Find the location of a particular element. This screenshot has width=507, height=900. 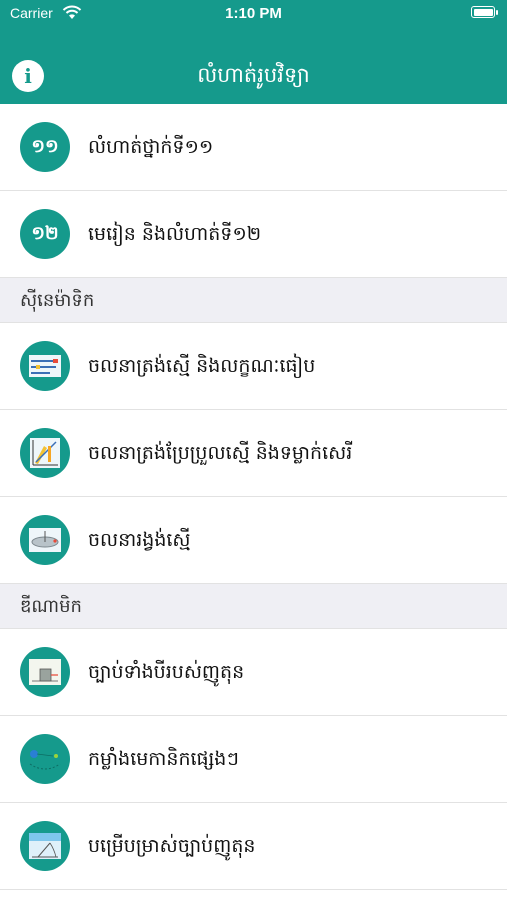

list-item-mechanical-forces: កម្លាំងមេកានិកផ្សេងៗ is located at coordinates (253, 759).